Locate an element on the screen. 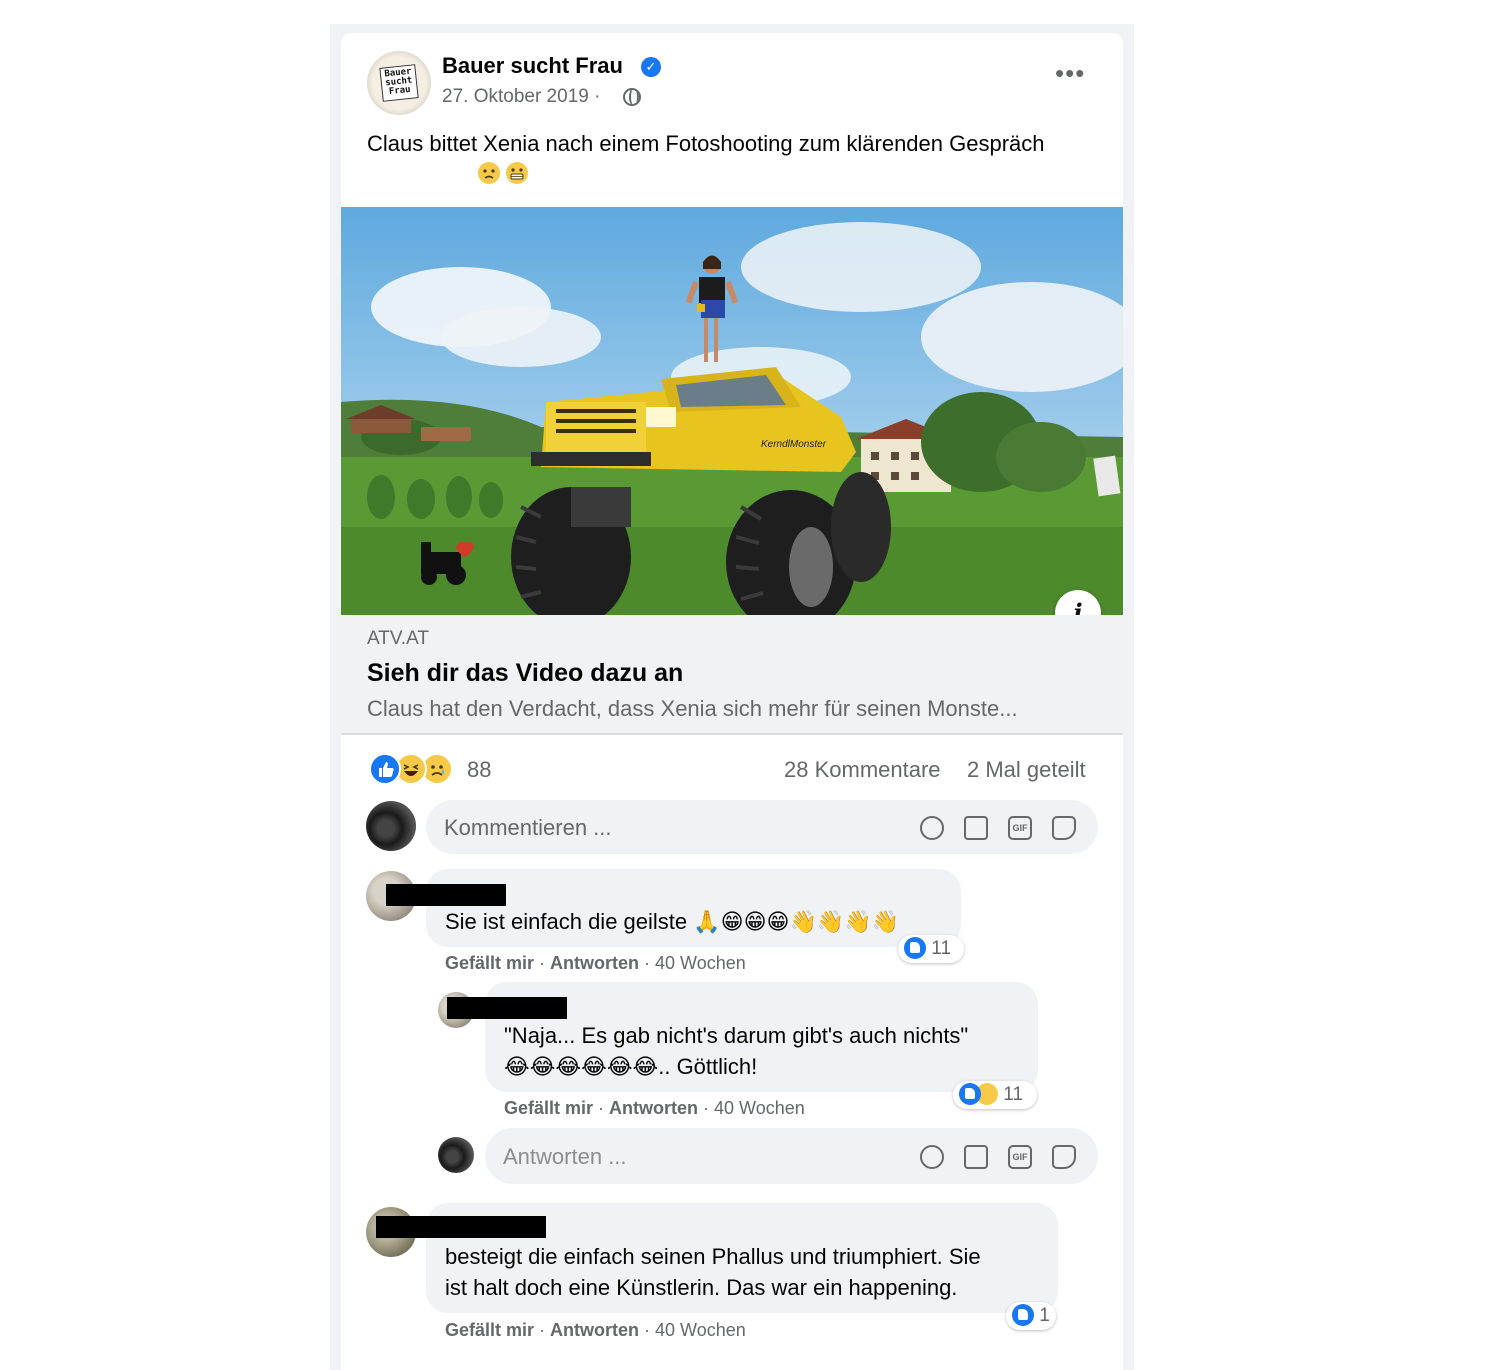 The width and height of the screenshot is (1504, 1370). comment-reactions: 1 is located at coordinates (1031, 1316).